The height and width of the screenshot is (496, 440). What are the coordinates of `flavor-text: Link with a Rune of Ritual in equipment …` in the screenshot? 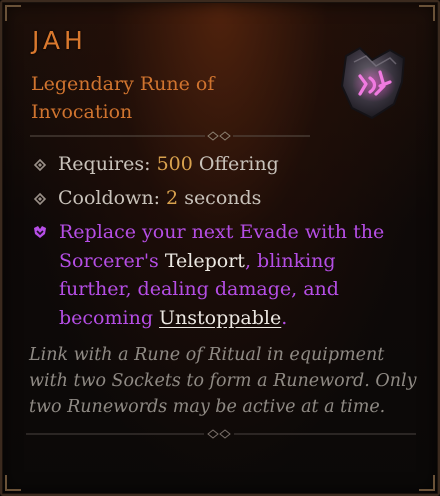 It's located at (223, 381).